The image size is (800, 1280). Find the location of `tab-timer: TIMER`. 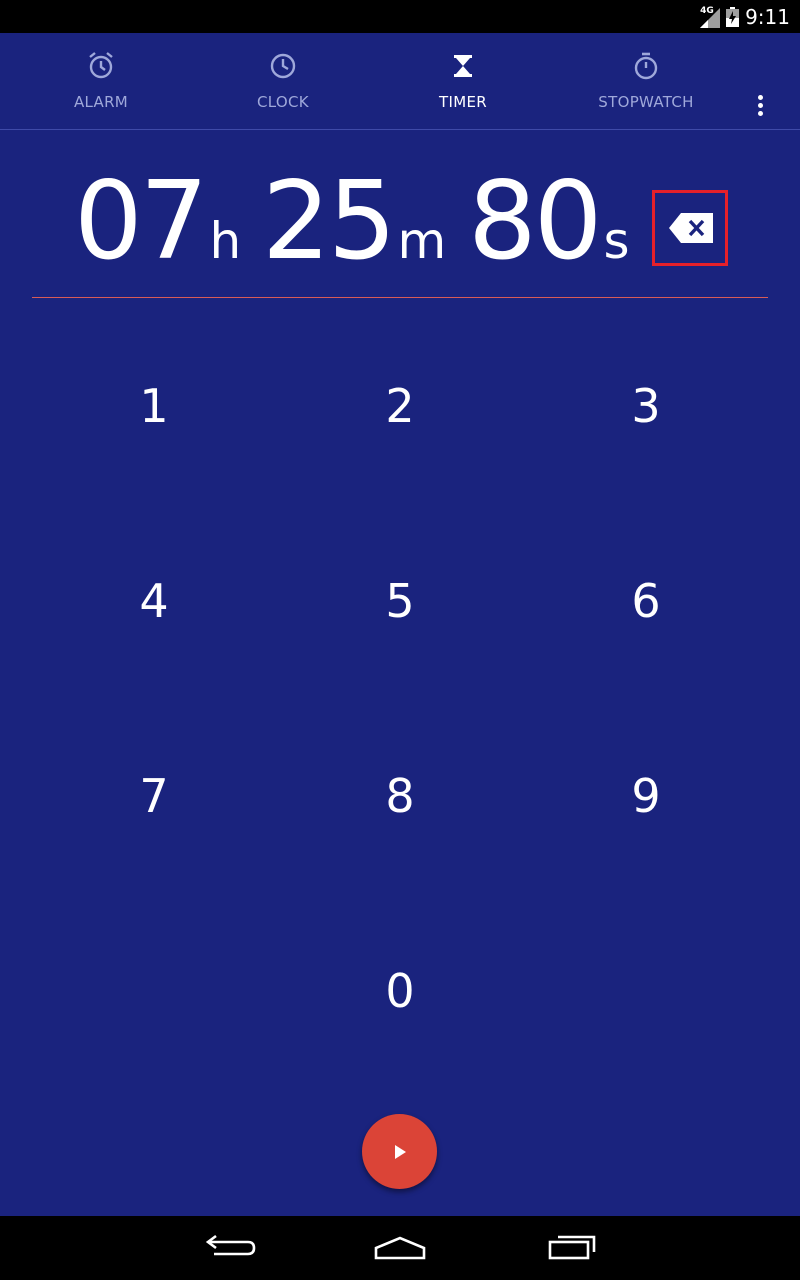

tab-timer: TIMER is located at coordinates (463, 81).